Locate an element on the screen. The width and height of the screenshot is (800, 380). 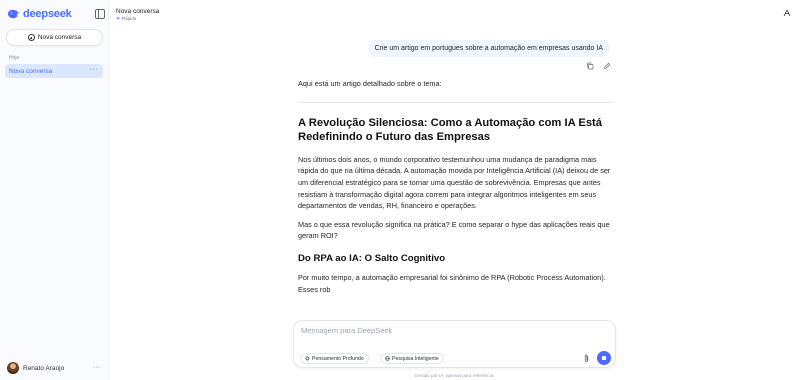
model-badge: ✦ Rápido is located at coordinates (126, 18).